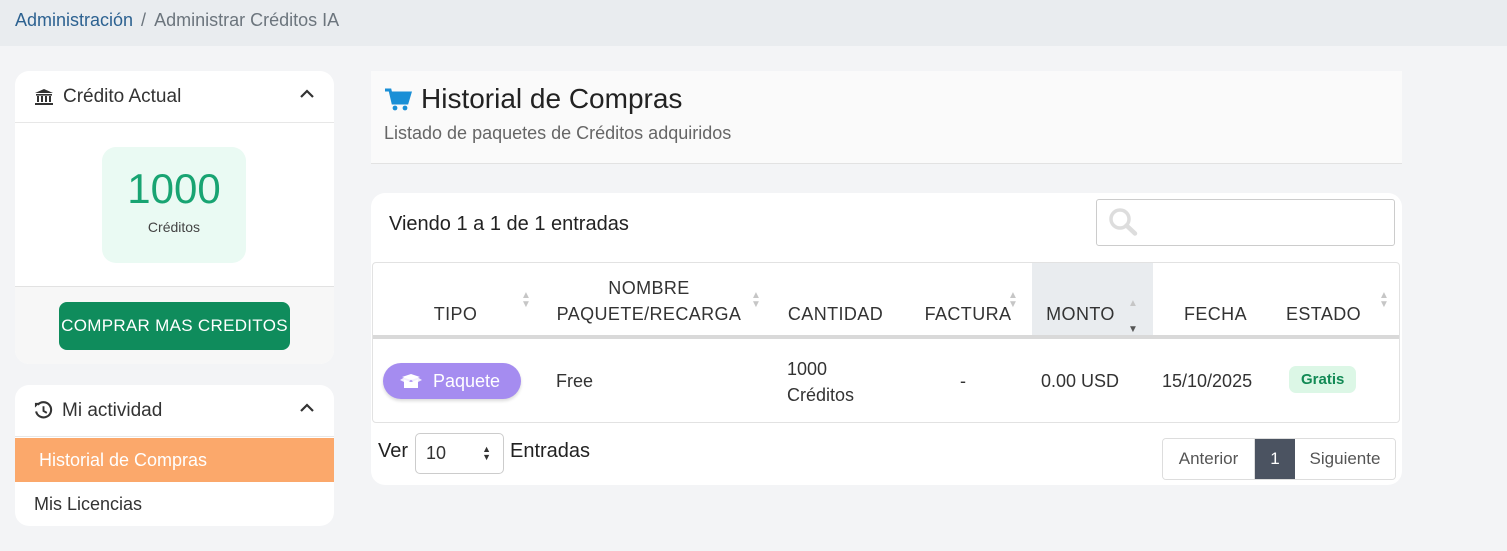 The width and height of the screenshot is (1507, 551). I want to click on buy-more-credits-button: COMPRAR MAS CREDITOS, so click(174, 326).